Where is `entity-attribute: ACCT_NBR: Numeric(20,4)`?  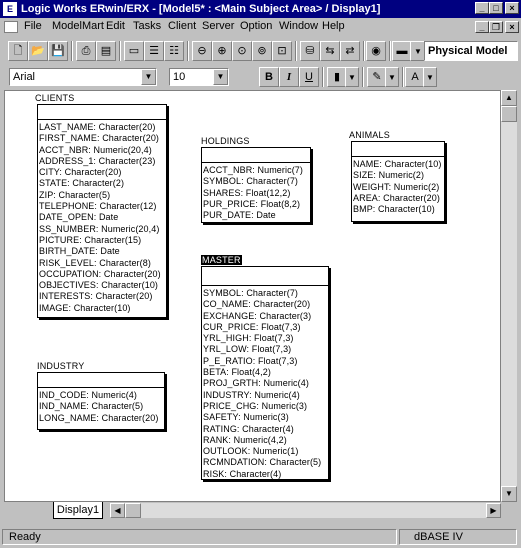
entity-attribute: ACCT_NBR: Numeric(20,4) is located at coordinates (102, 150).